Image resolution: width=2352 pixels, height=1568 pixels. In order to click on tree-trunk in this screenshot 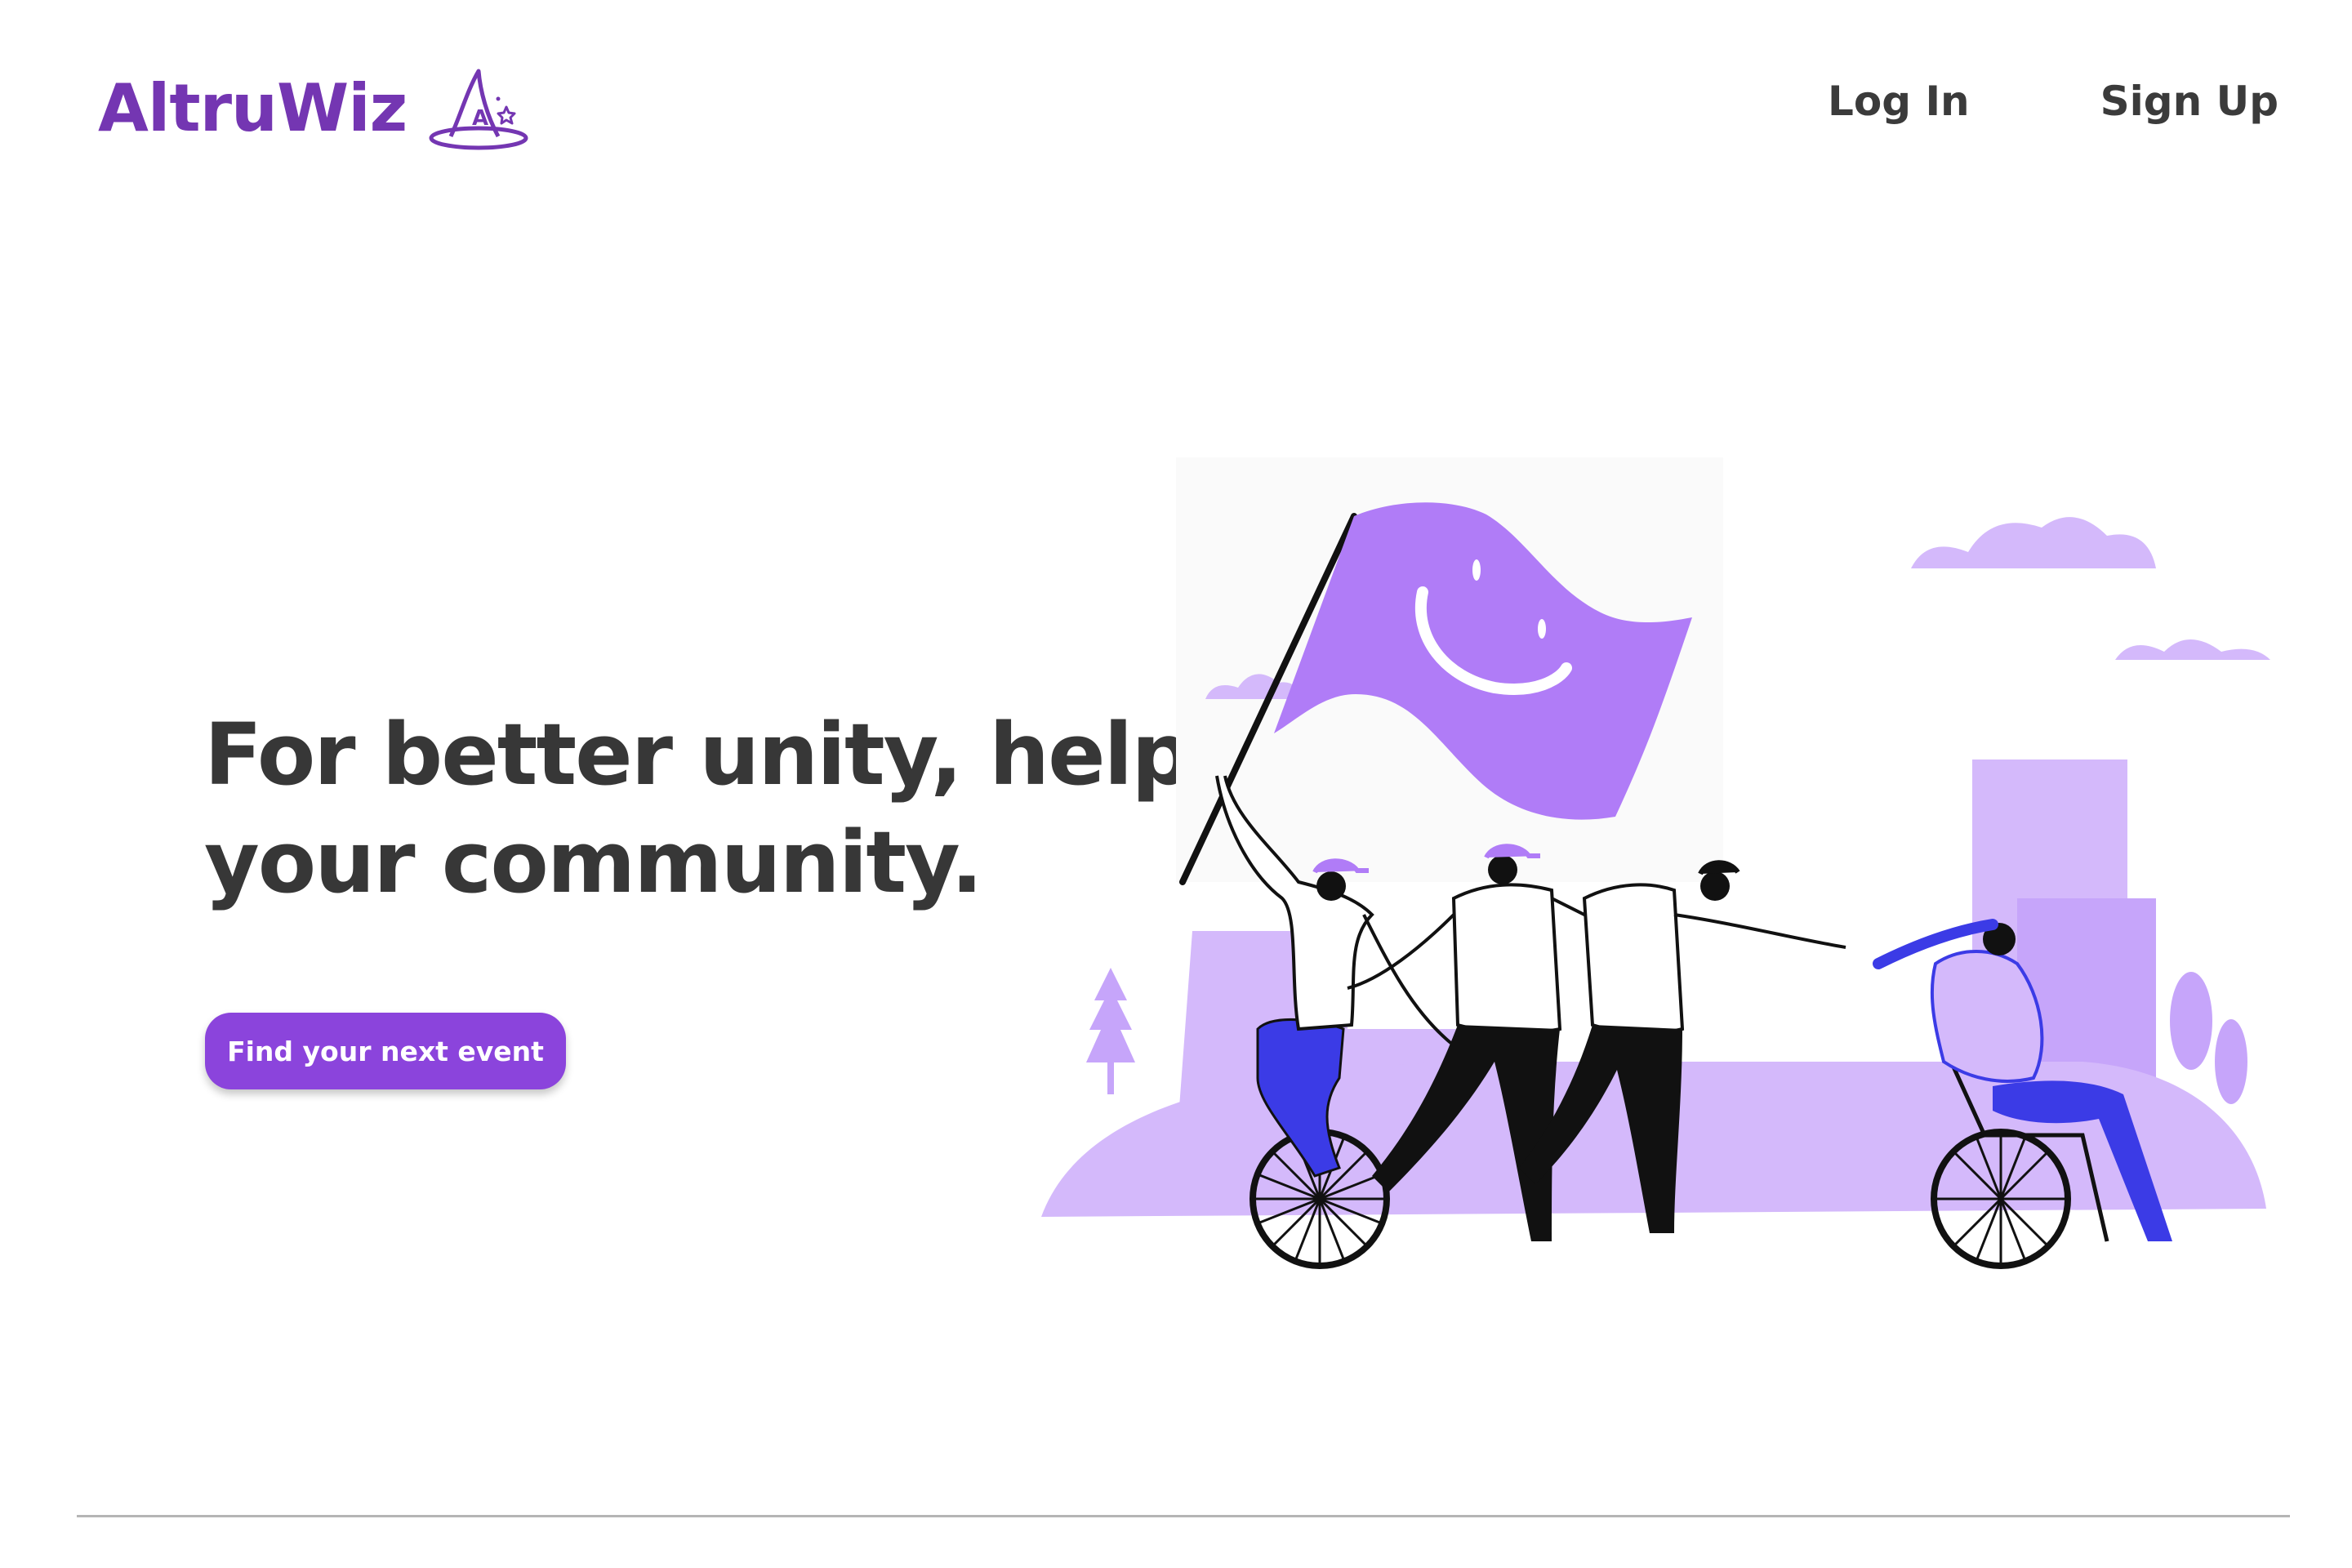, I will do `click(1110, 1078)`.